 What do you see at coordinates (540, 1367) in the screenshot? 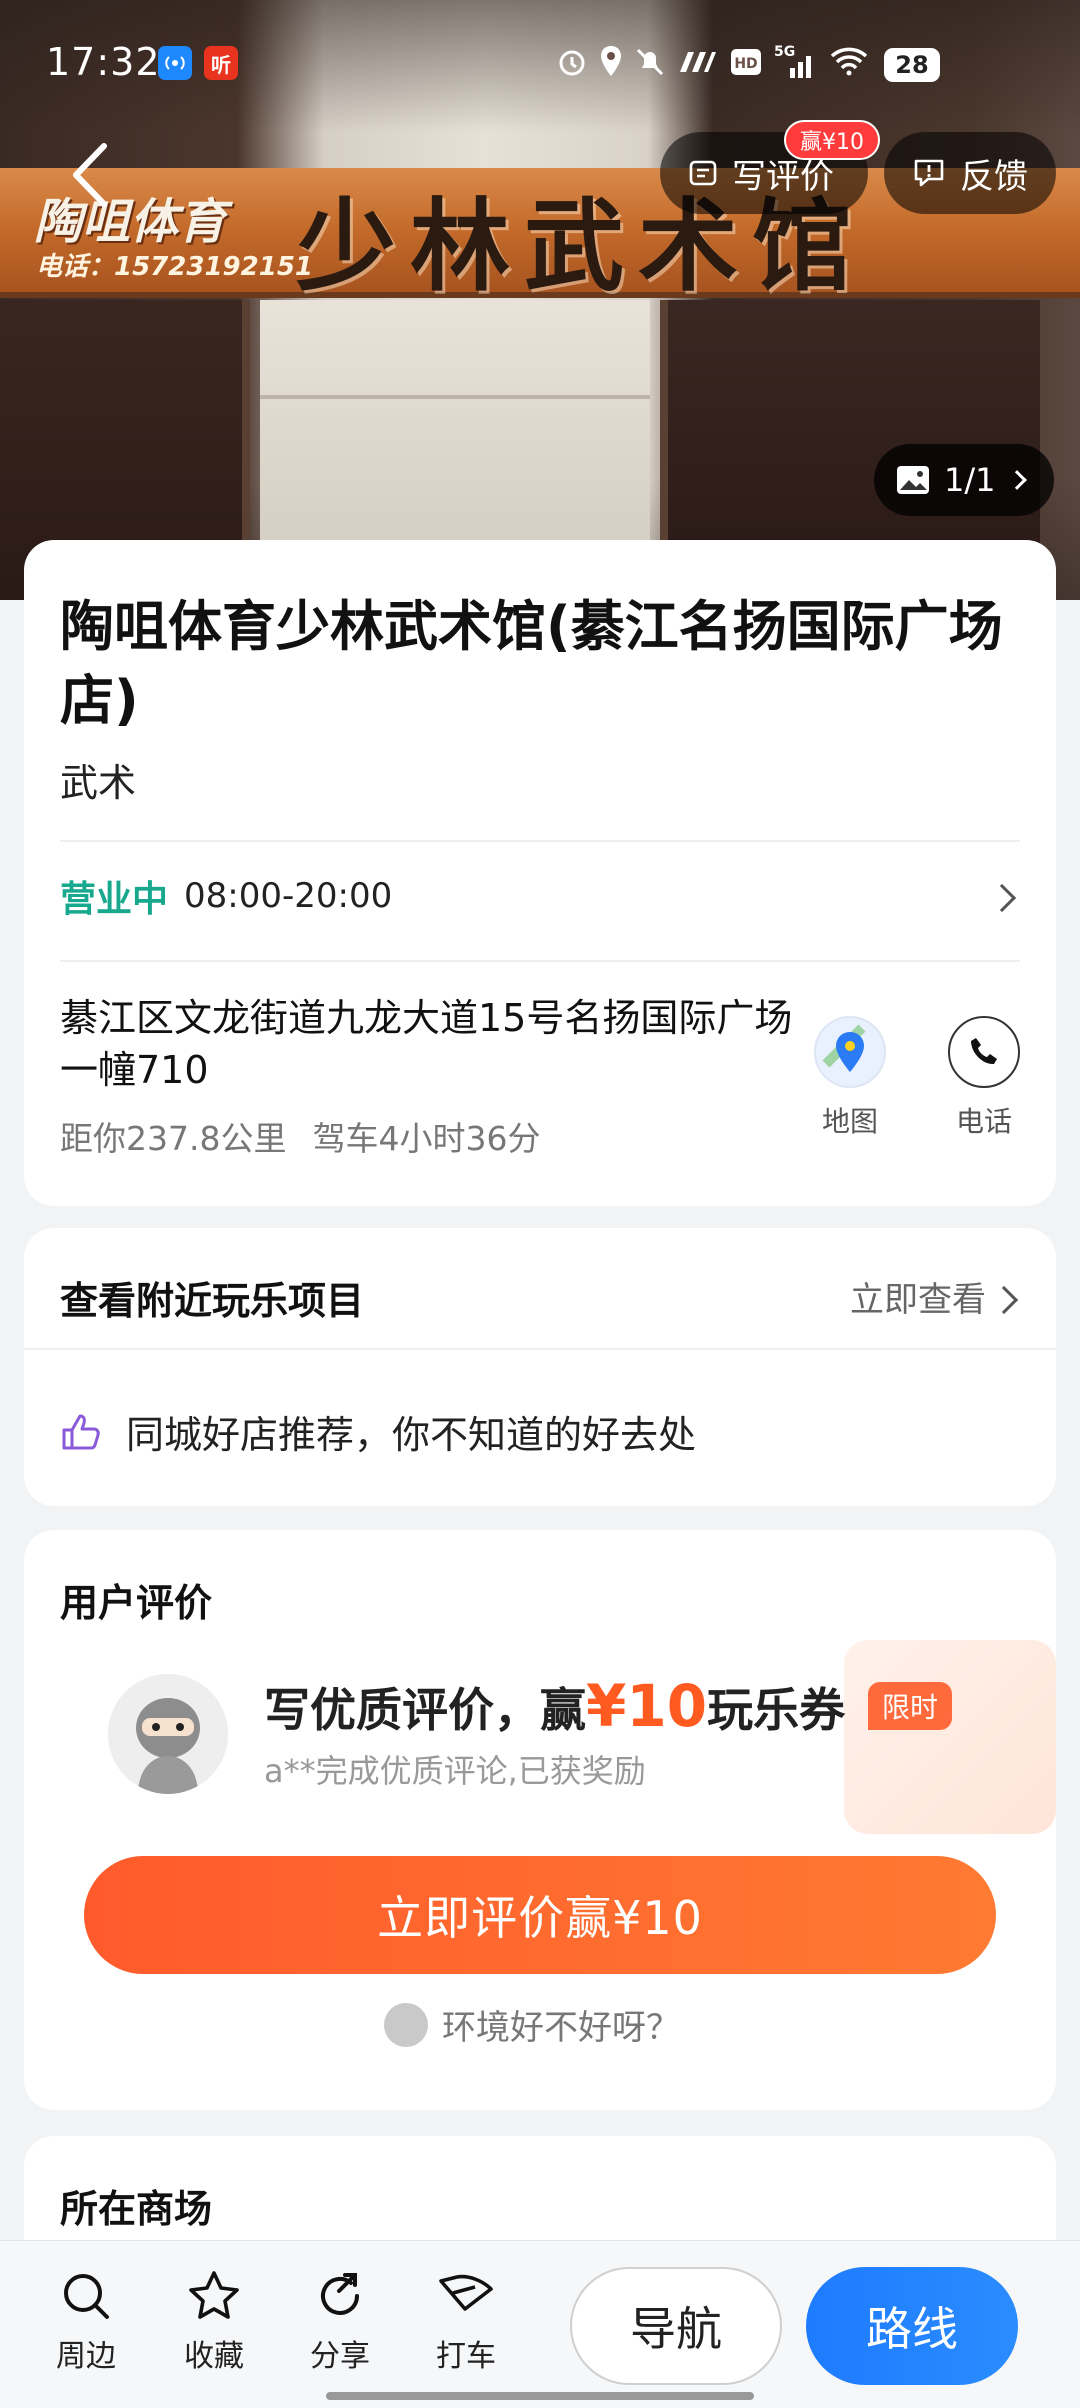
I see `nearby-card: 查看附近玩乐项目 立即查看 同城好店推荐，你不知道的好去处` at bounding box center [540, 1367].